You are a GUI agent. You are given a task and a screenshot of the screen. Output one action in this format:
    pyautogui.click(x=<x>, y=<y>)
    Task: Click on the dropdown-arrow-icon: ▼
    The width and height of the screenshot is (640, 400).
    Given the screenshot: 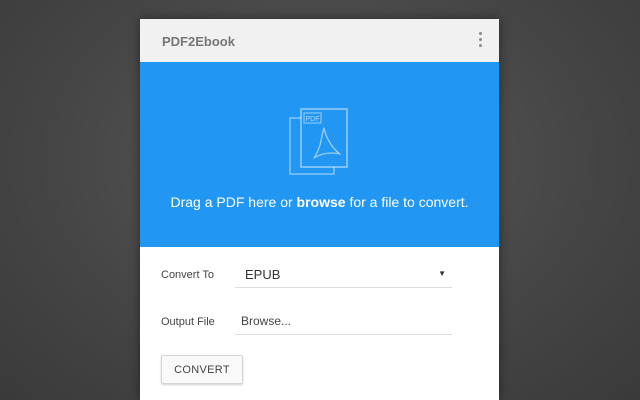 What is the action you would take?
    pyautogui.click(x=442, y=273)
    